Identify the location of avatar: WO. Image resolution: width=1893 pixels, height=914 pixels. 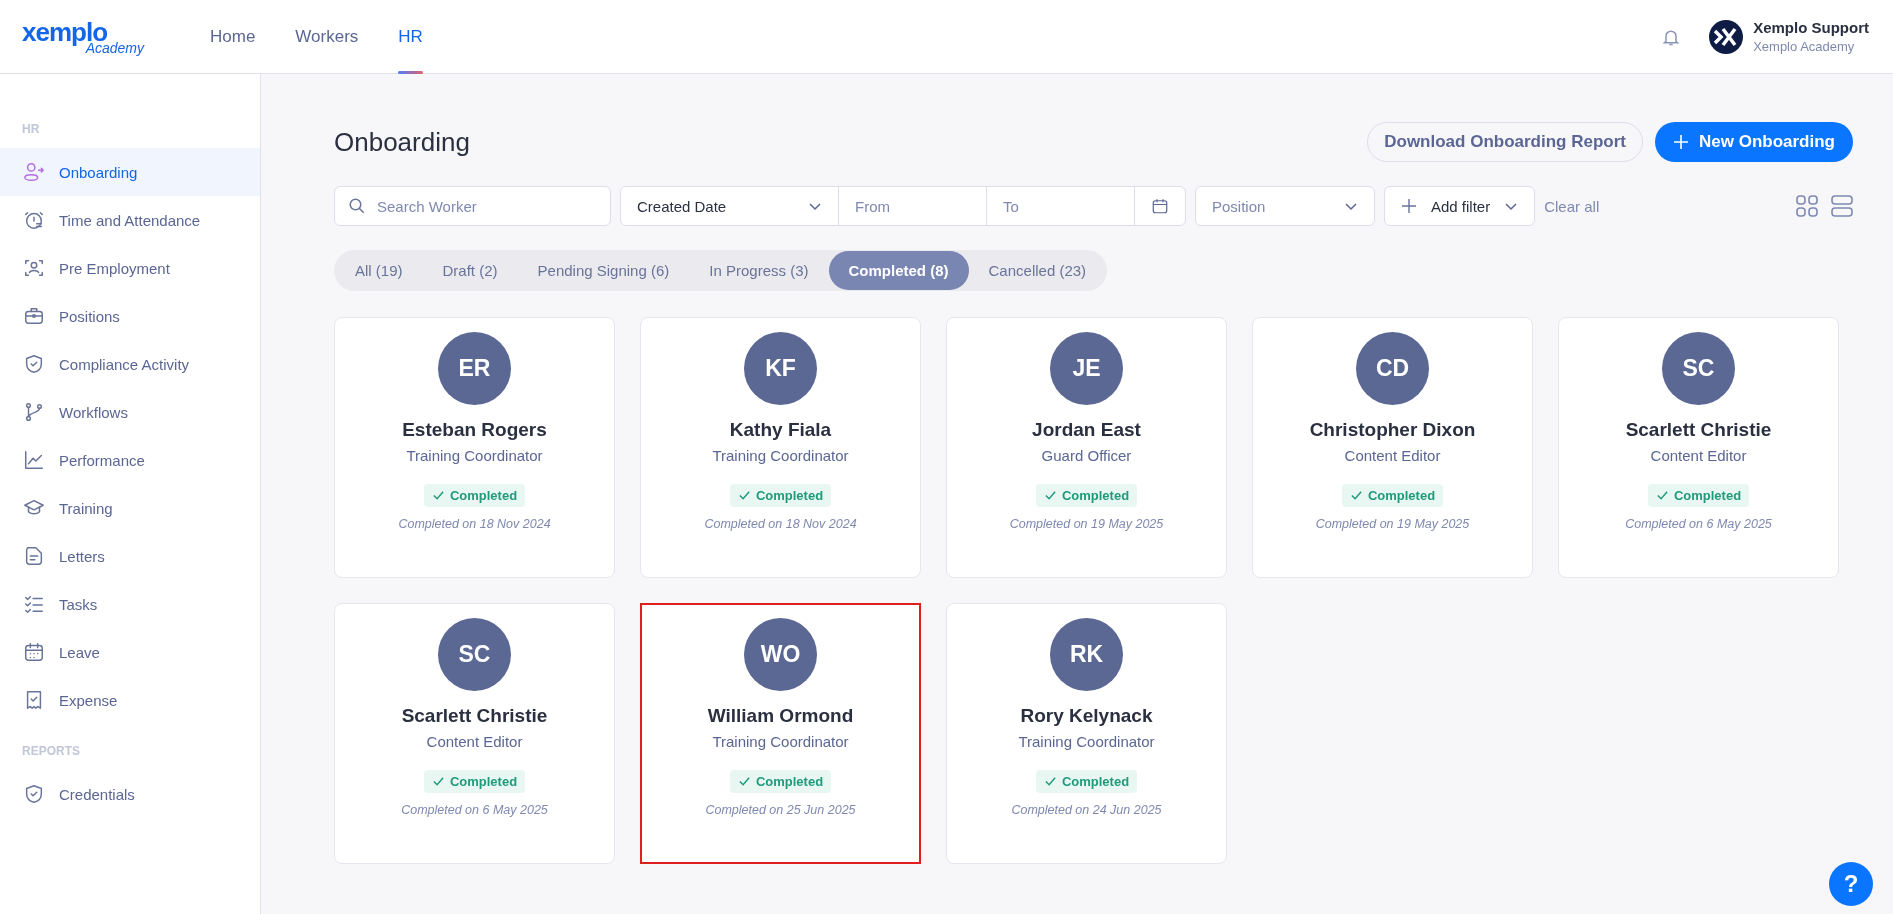
(780, 654).